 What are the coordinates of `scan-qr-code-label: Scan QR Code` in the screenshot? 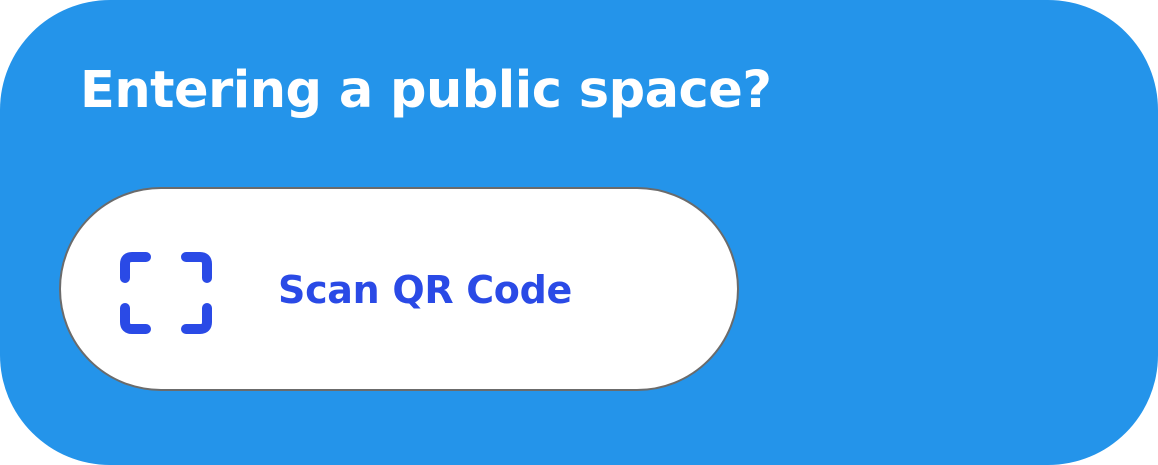 It's located at (425, 290).